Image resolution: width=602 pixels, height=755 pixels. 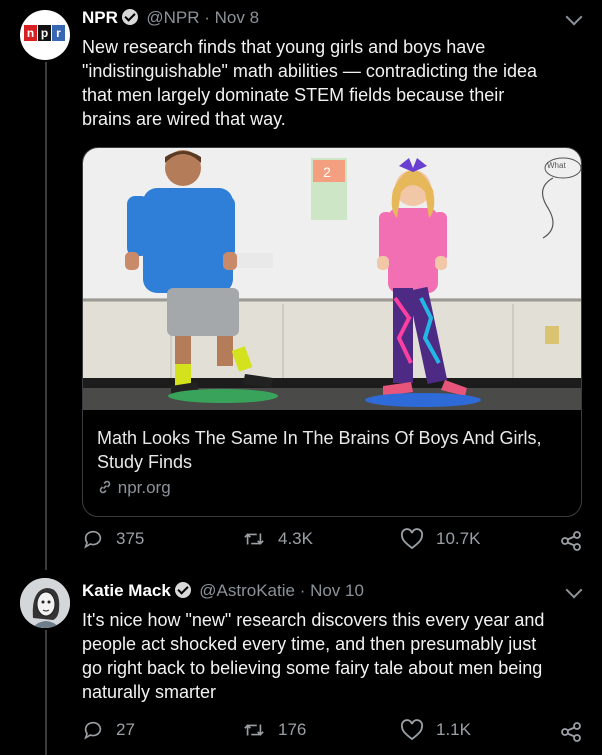 I want to click on tweet-header: NPR @NPR · Nov 8, so click(x=170, y=18).